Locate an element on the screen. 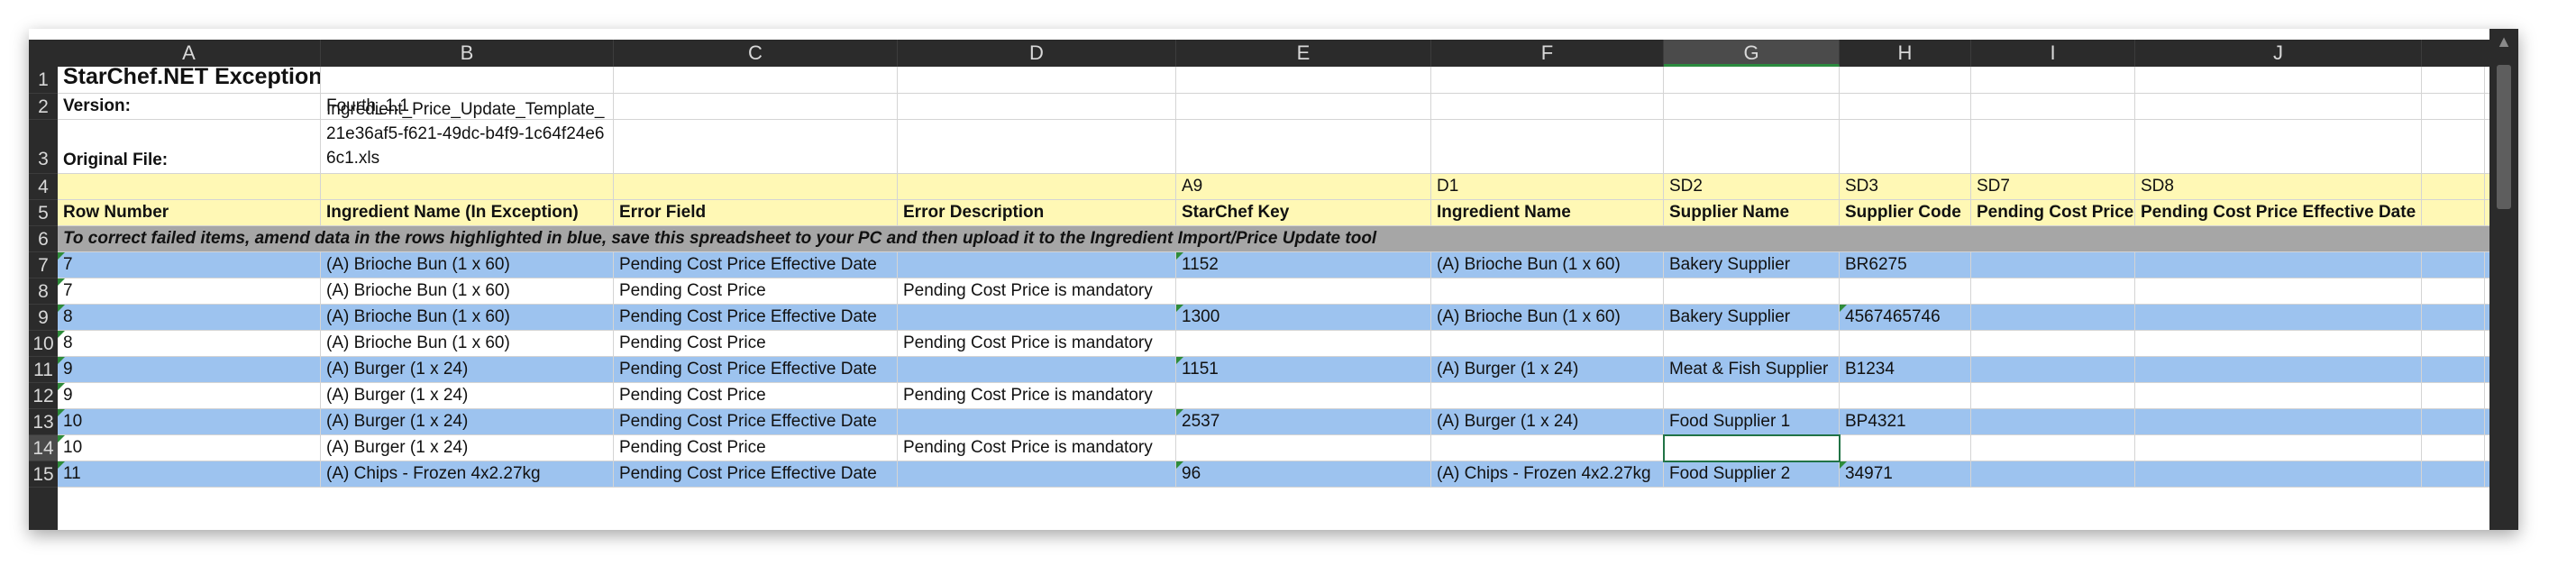 Image resolution: width=2576 pixels, height=584 pixels. row-number-cell: 9 is located at coordinates (190, 395).